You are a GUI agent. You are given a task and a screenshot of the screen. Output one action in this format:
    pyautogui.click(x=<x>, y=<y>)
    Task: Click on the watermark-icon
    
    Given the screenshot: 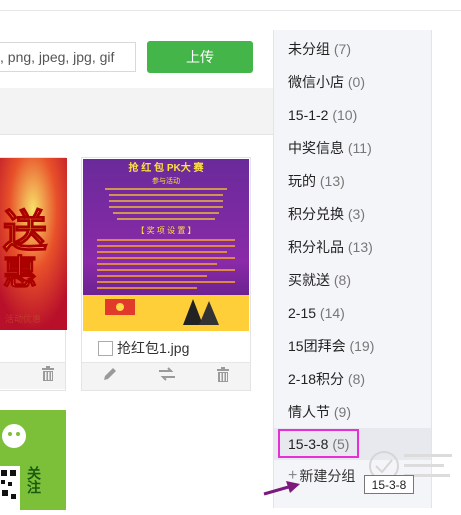 What is the action you would take?
    pyautogui.click(x=410, y=466)
    